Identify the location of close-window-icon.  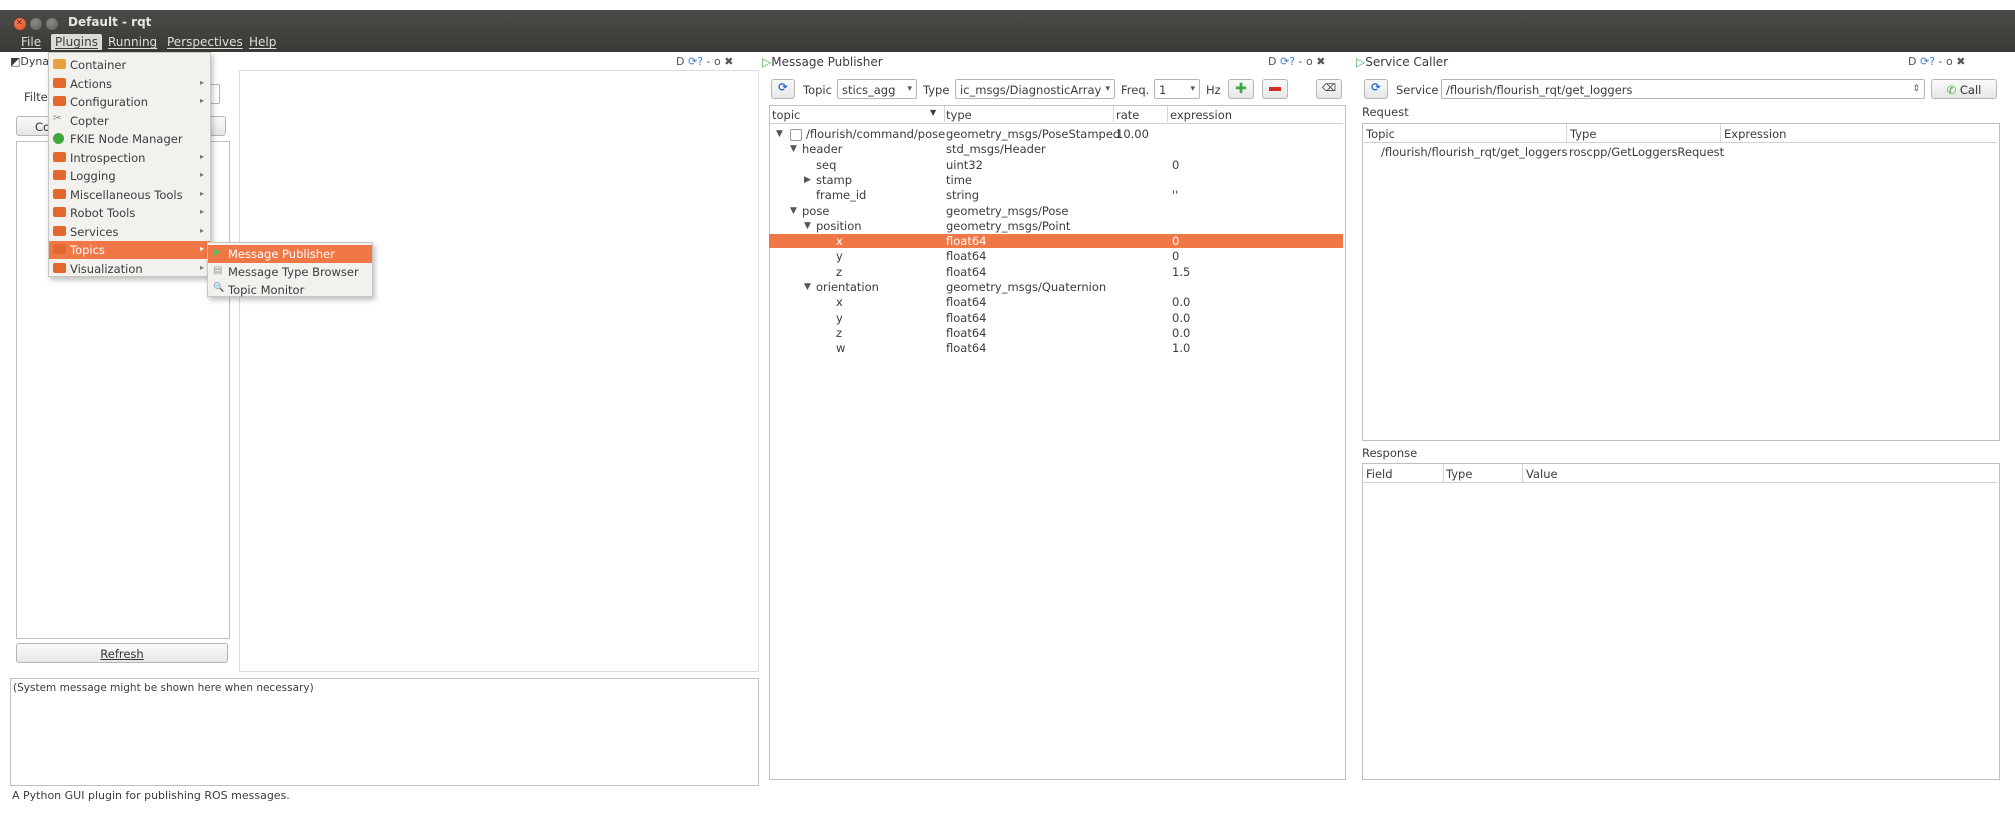
(20, 24).